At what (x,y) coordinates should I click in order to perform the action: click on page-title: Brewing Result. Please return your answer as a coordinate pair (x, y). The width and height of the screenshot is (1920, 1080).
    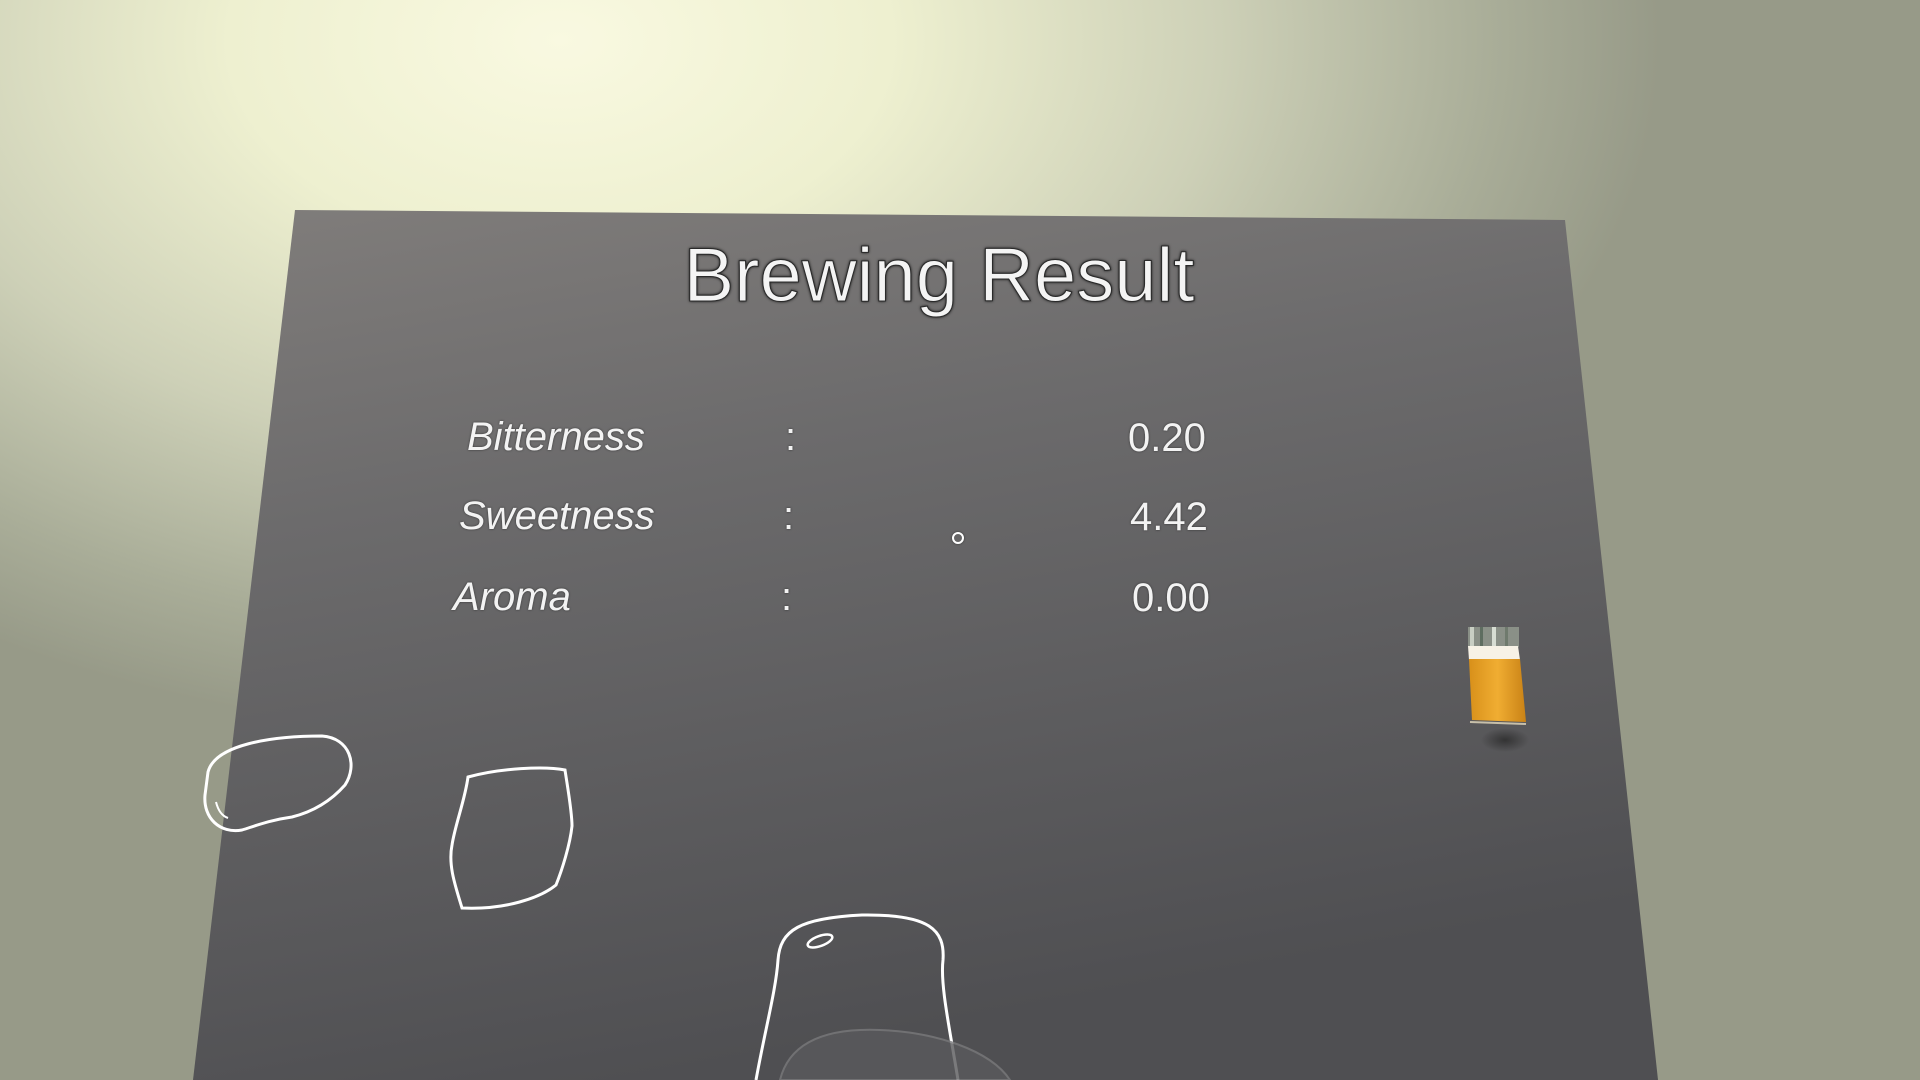
    Looking at the image, I should click on (939, 276).